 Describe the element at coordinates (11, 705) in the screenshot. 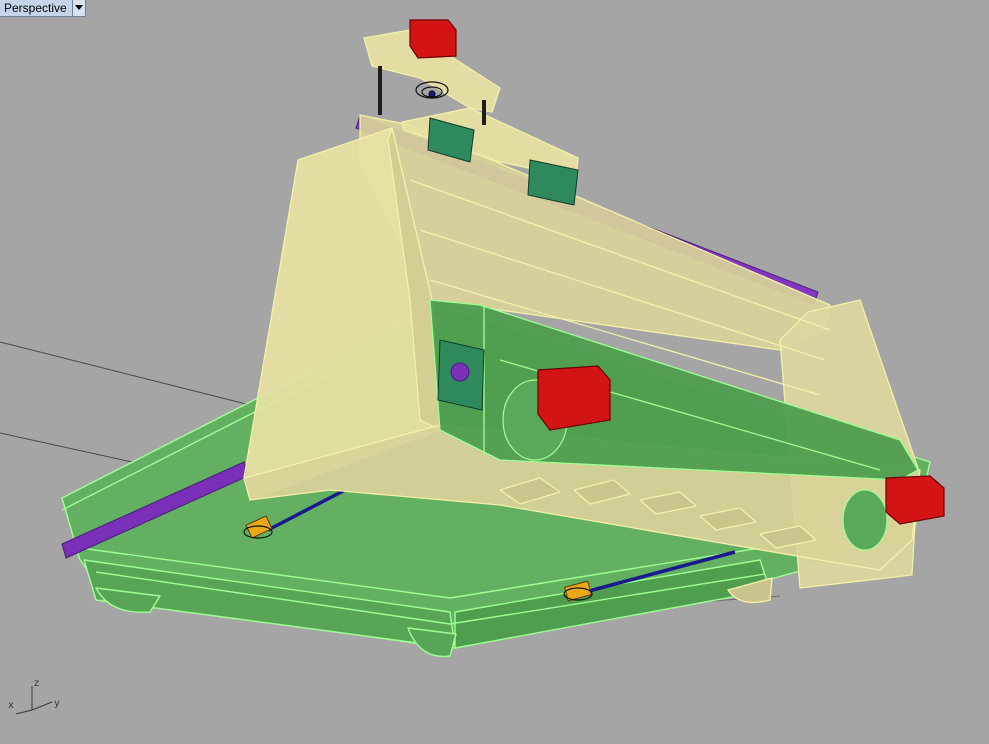

I see `axis-label-x: x` at that location.